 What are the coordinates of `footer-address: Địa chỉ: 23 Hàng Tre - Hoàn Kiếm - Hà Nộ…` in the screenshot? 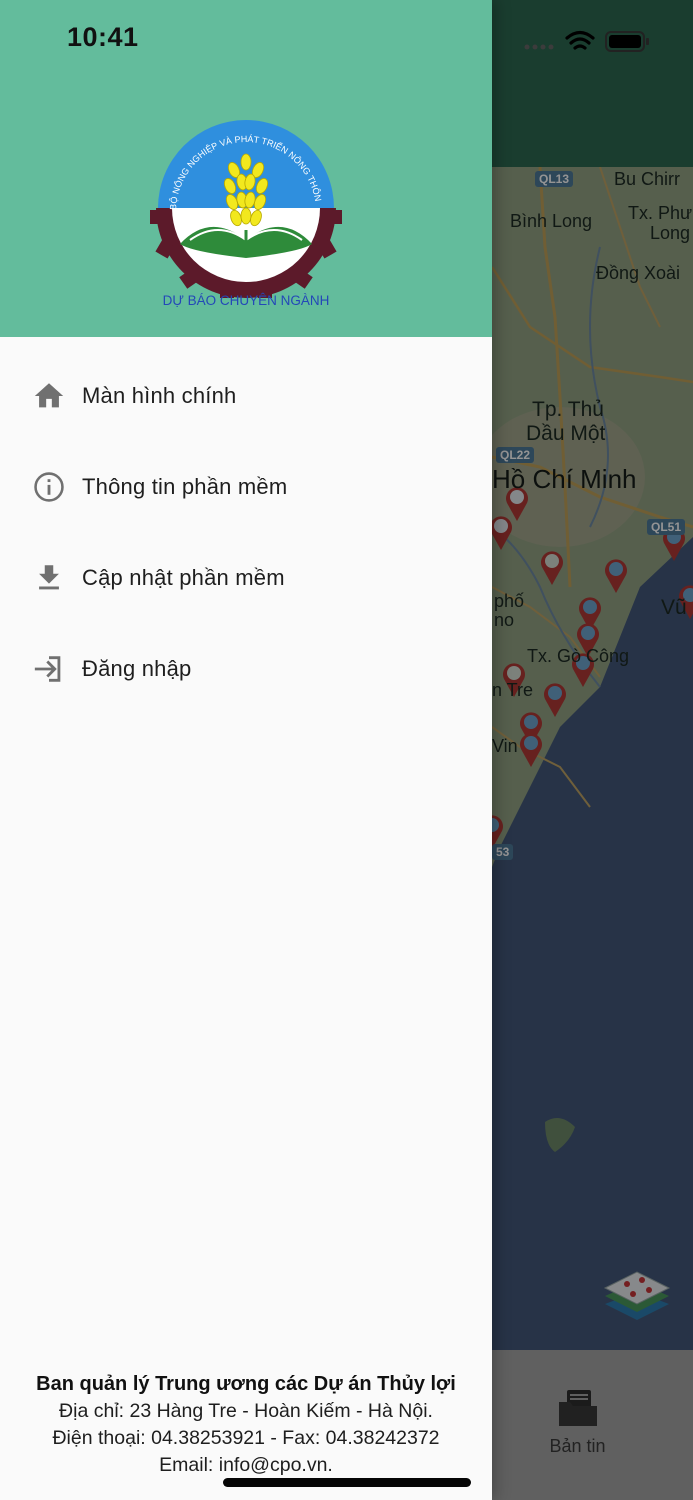 It's located at (246, 1411).